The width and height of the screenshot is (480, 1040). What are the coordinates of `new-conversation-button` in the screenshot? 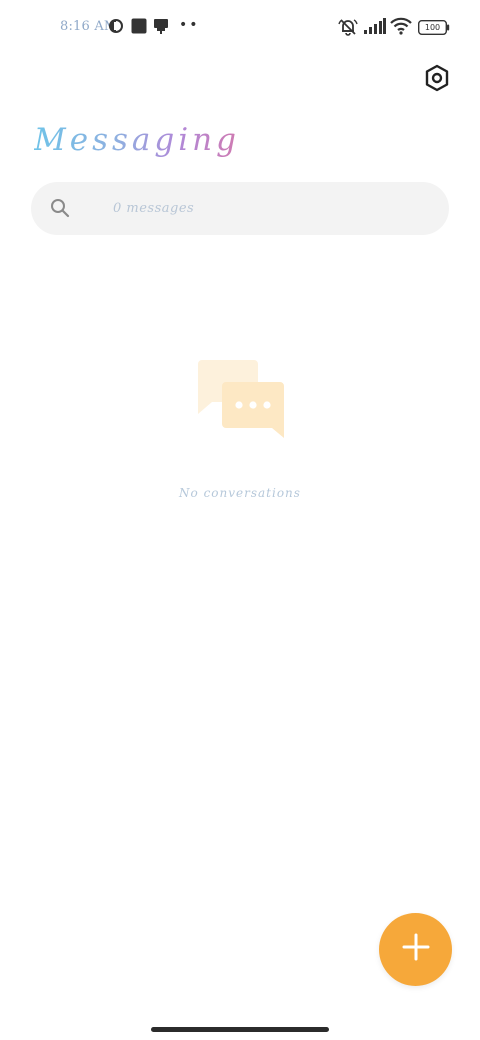 It's located at (415, 949).